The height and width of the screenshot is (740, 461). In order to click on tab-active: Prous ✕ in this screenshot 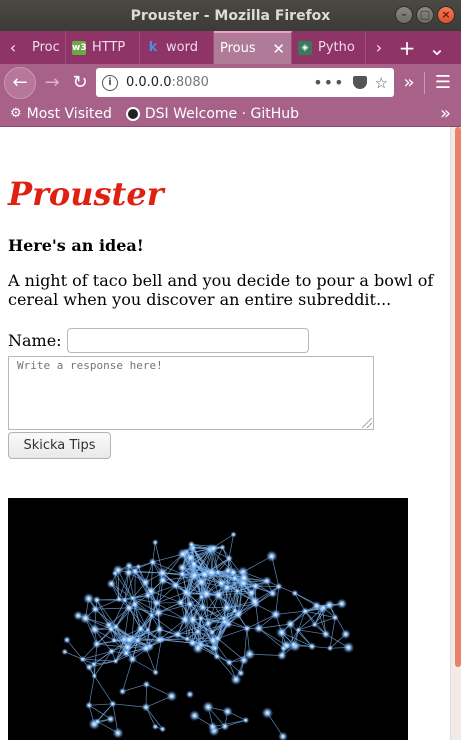, I will do `click(253, 47)`.